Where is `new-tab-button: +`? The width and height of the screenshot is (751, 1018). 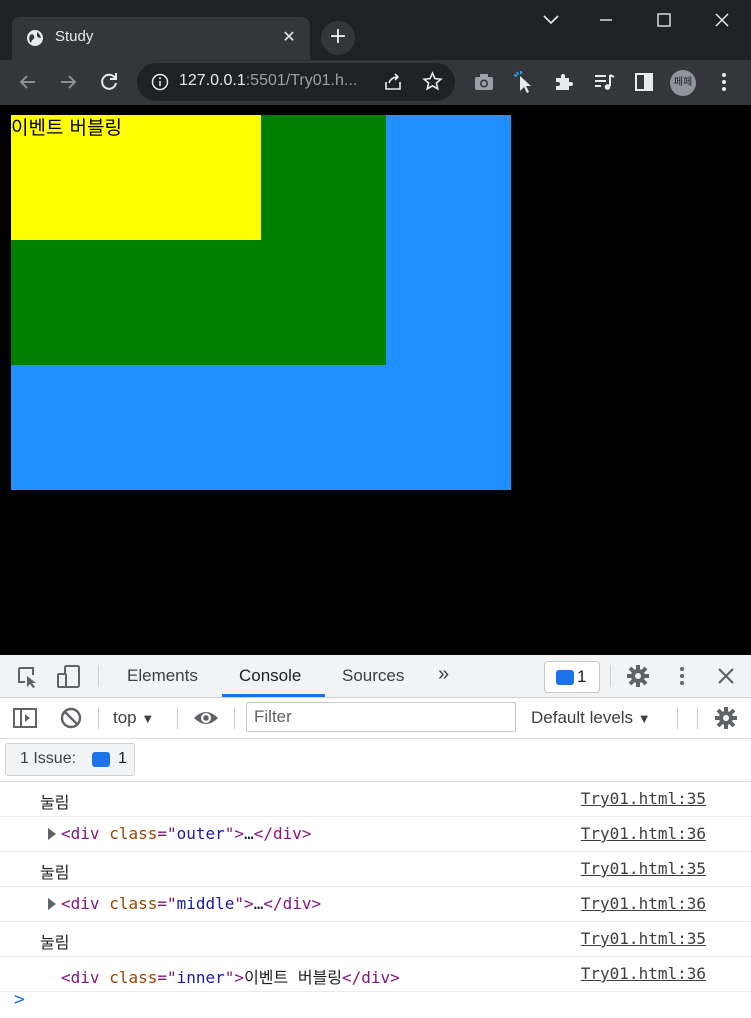 new-tab-button: + is located at coordinates (338, 38).